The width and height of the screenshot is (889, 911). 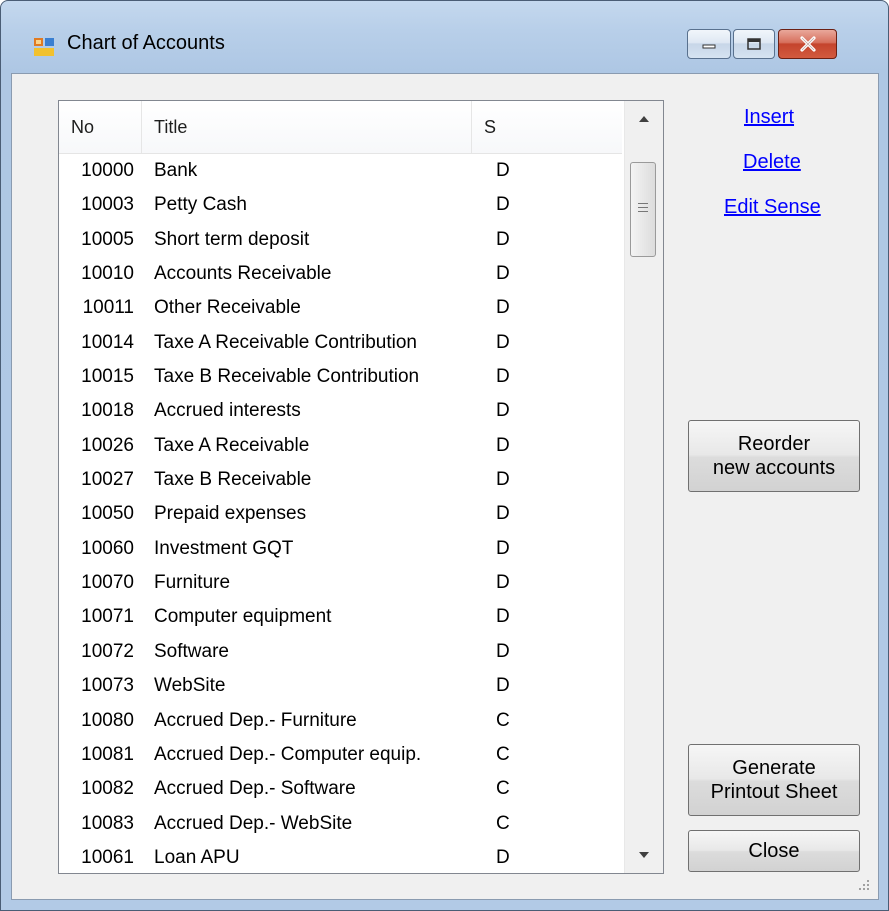 I want to click on table-row: 10014 Taxe A Receivable Contribution D, so click(x=340, y=343).